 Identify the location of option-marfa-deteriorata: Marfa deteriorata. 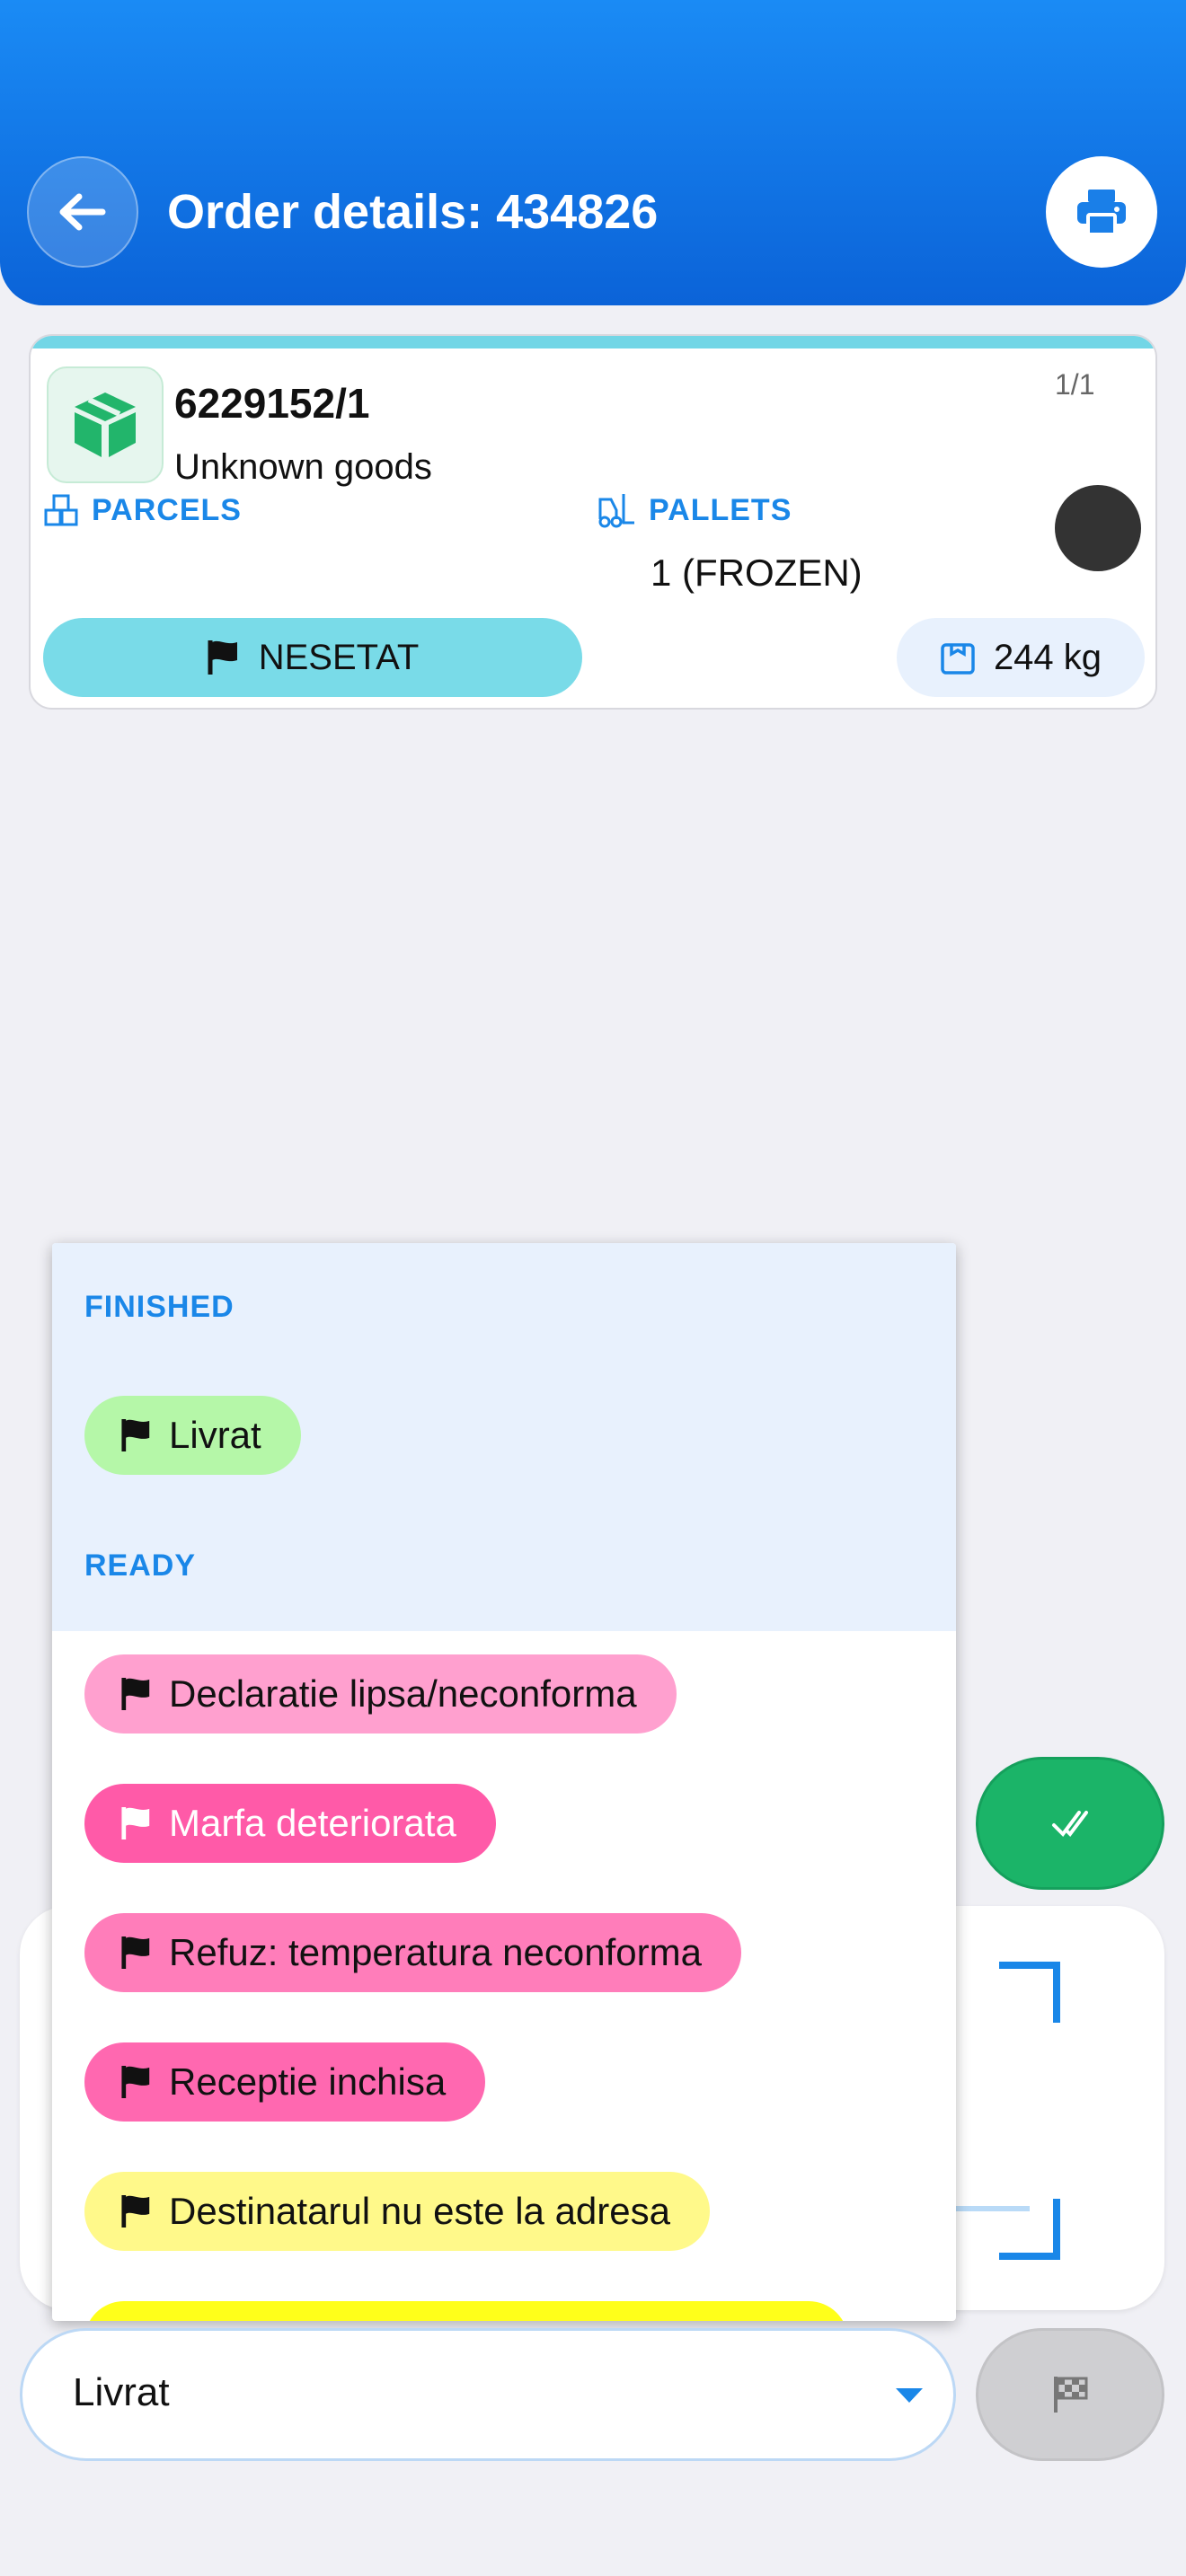
(290, 1823).